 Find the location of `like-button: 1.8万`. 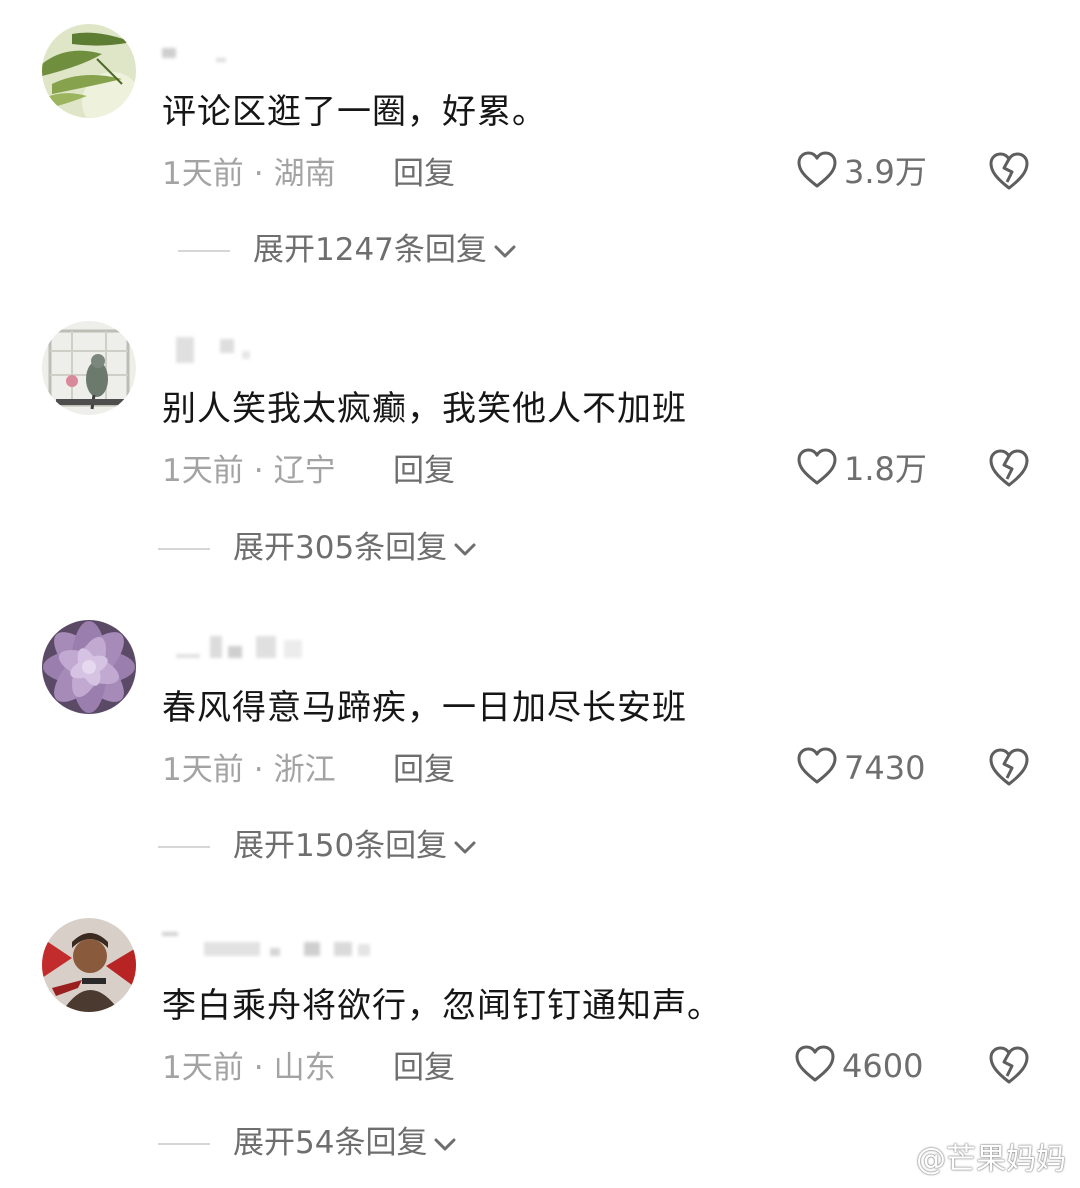

like-button: 1.8万 is located at coordinates (861, 469).